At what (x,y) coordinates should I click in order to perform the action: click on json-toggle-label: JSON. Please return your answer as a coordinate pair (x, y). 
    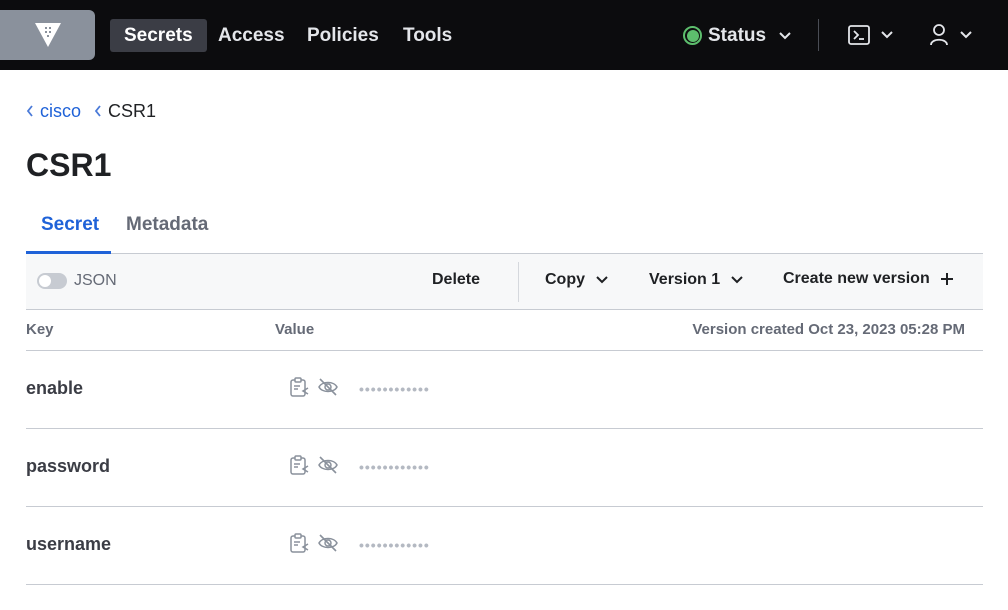
    Looking at the image, I should click on (95, 280).